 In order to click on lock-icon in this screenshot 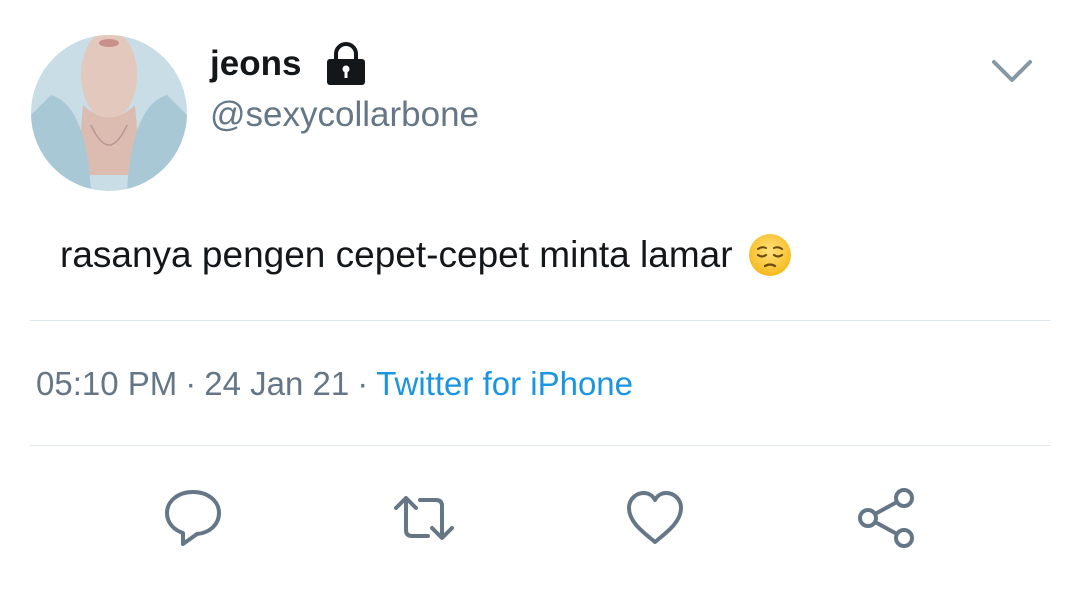, I will do `click(346, 63)`.